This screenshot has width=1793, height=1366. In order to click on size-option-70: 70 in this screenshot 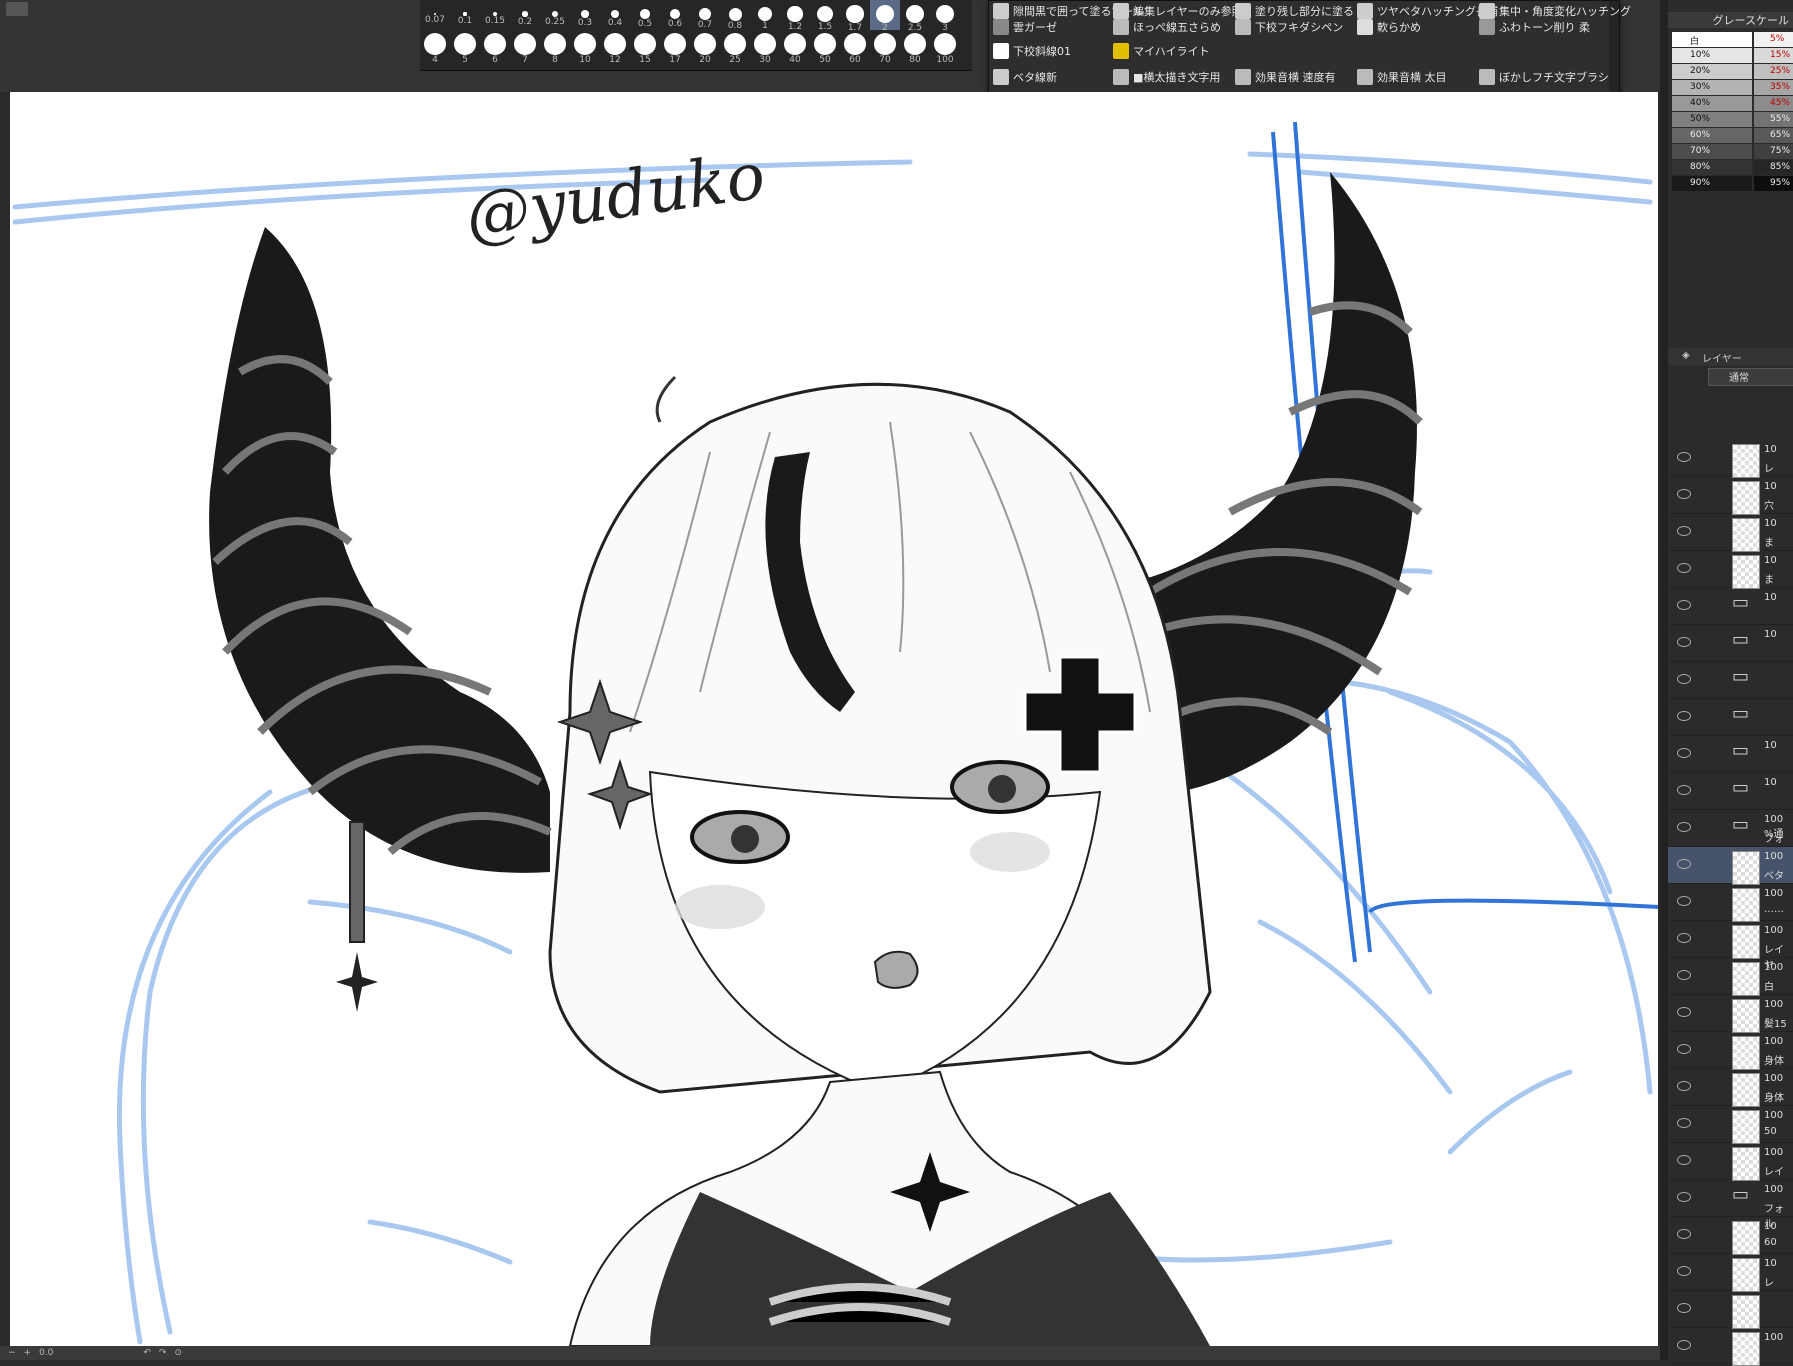, I will do `click(885, 50)`.